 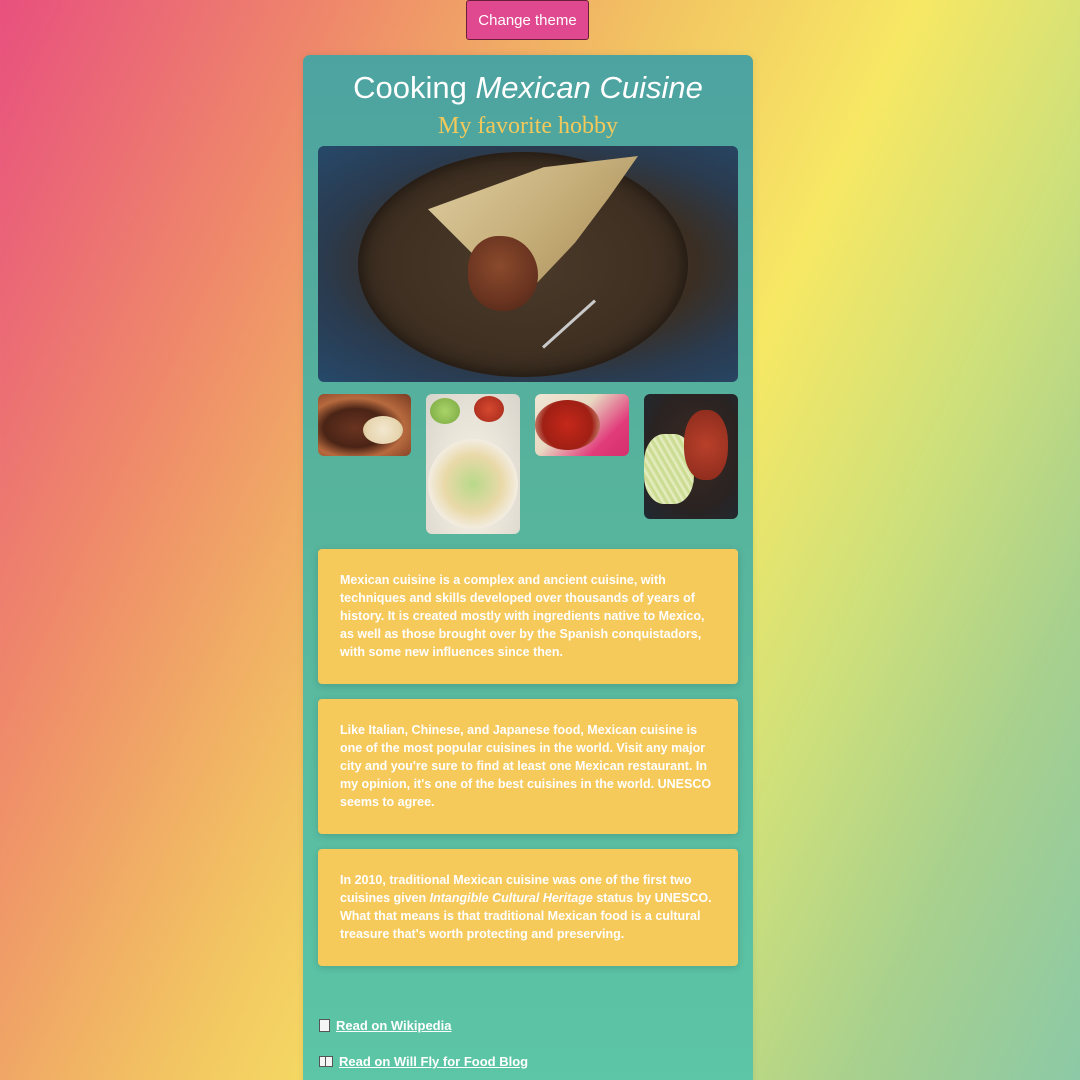 I want to click on paragraph-emphasis: Intangible Cultural Heritage, so click(x=511, y=898).